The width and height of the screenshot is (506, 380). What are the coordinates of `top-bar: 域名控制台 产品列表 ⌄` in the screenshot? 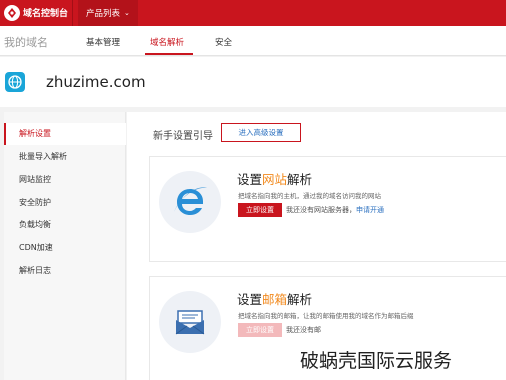 It's located at (253, 13).